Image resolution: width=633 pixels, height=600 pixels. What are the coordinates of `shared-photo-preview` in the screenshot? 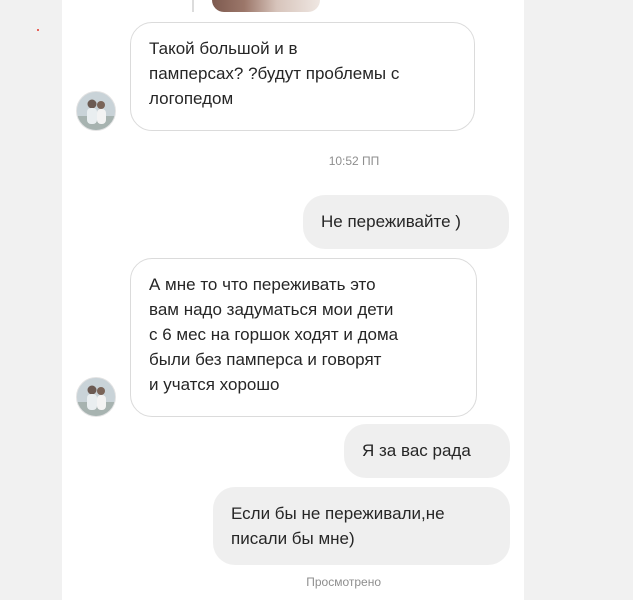 It's located at (266, 6).